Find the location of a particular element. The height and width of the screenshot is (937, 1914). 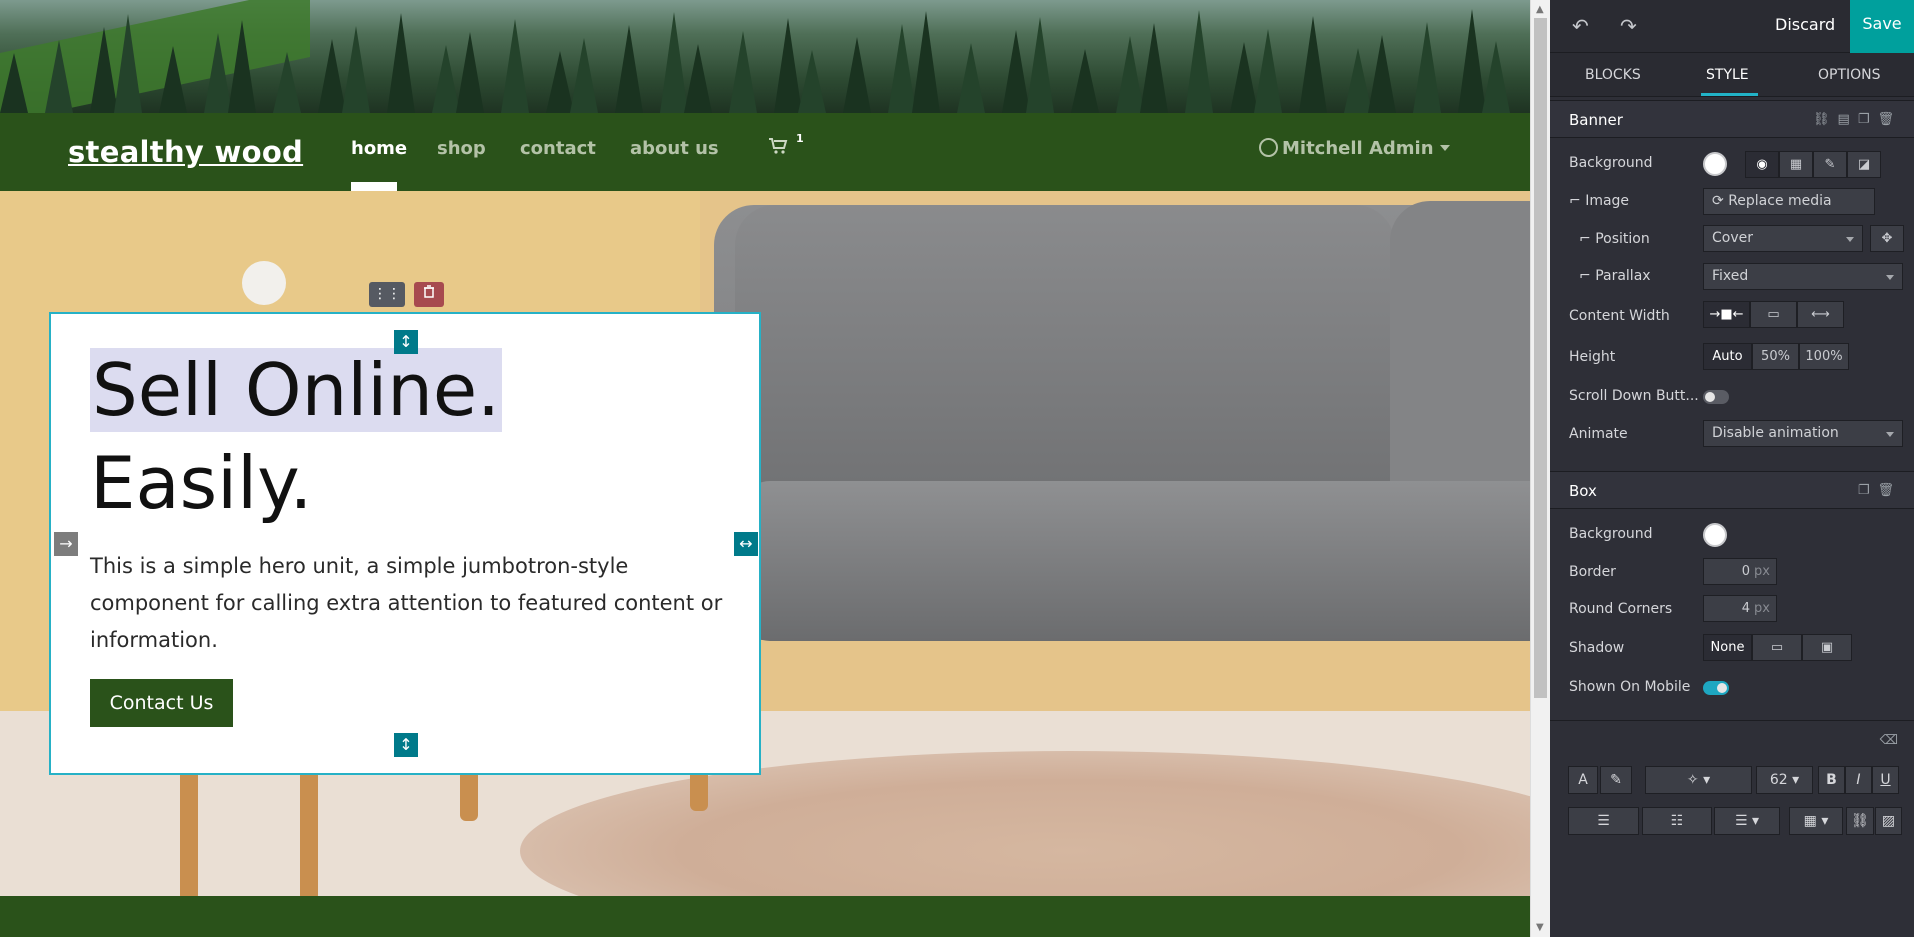

resize-bottom-handle-icon: ↕ is located at coordinates (406, 745).